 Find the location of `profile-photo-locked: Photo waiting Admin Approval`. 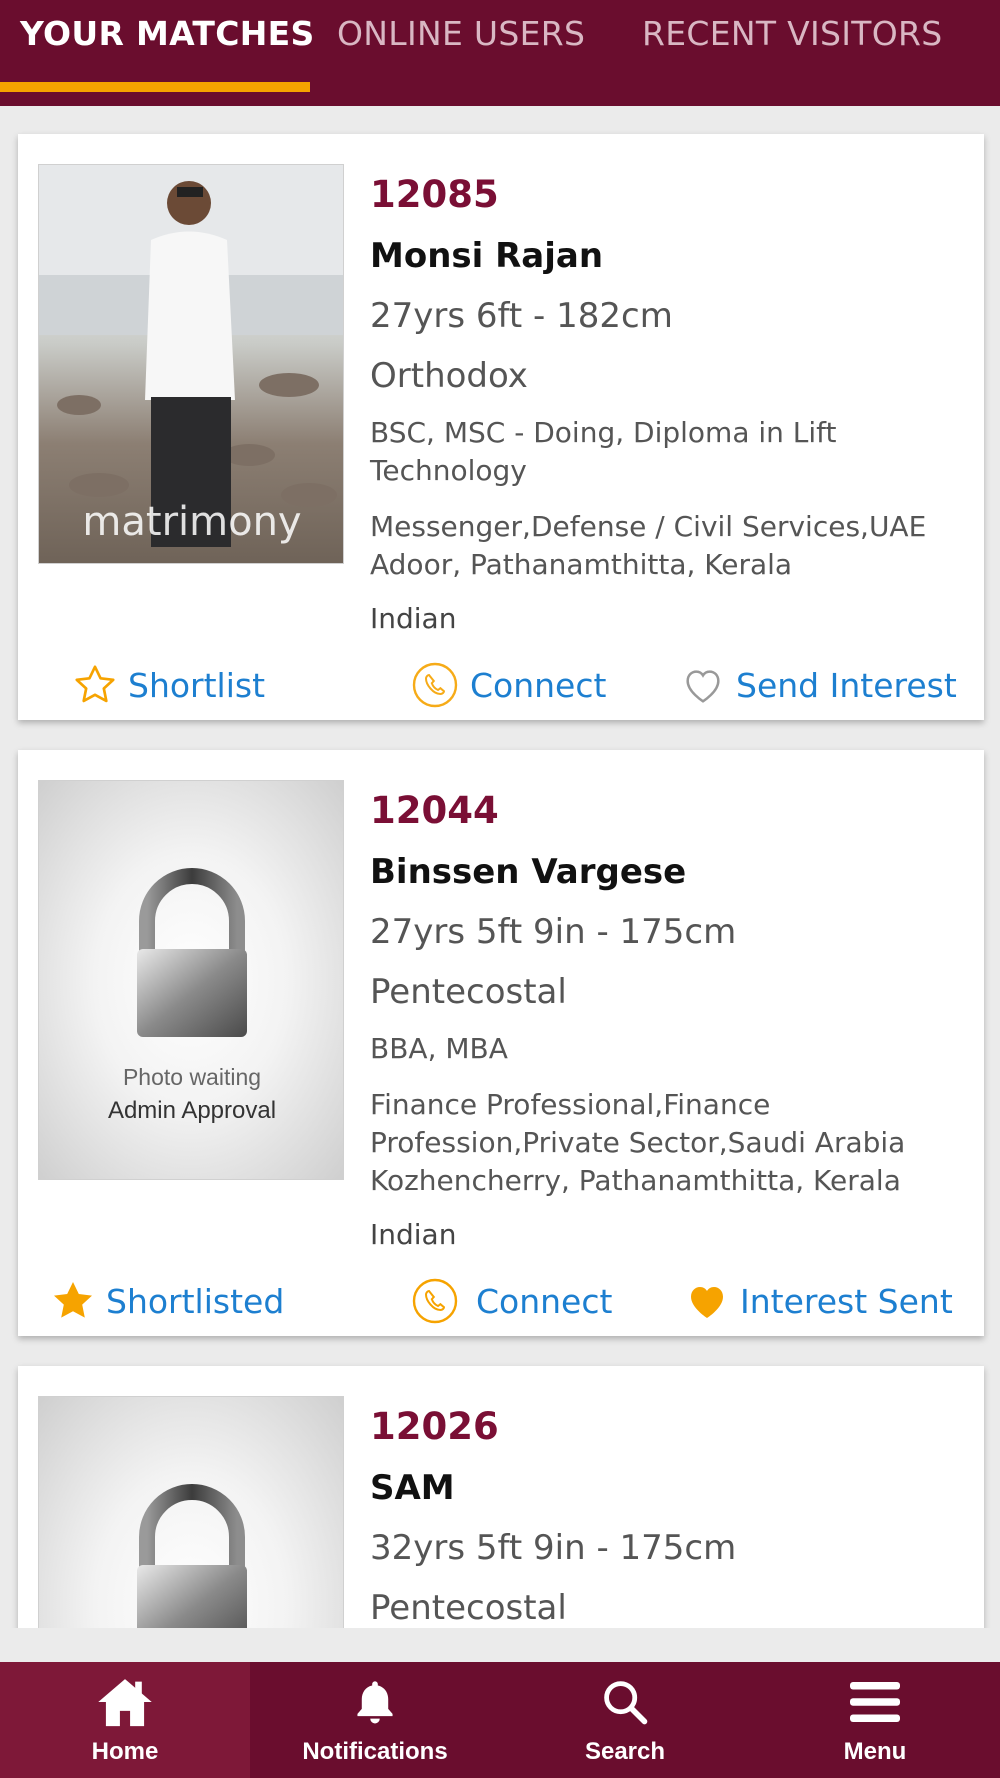

profile-photo-locked: Photo waiting Admin Approval is located at coordinates (191, 980).